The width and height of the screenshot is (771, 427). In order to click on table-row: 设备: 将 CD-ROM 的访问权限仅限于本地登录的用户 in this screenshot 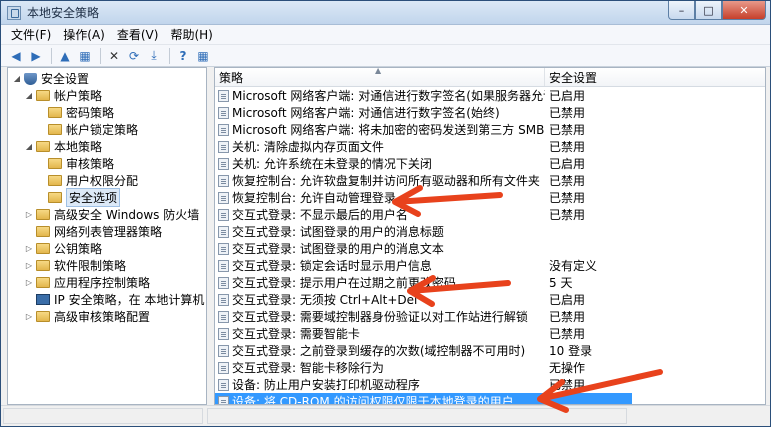, I will do `click(490, 398)`.